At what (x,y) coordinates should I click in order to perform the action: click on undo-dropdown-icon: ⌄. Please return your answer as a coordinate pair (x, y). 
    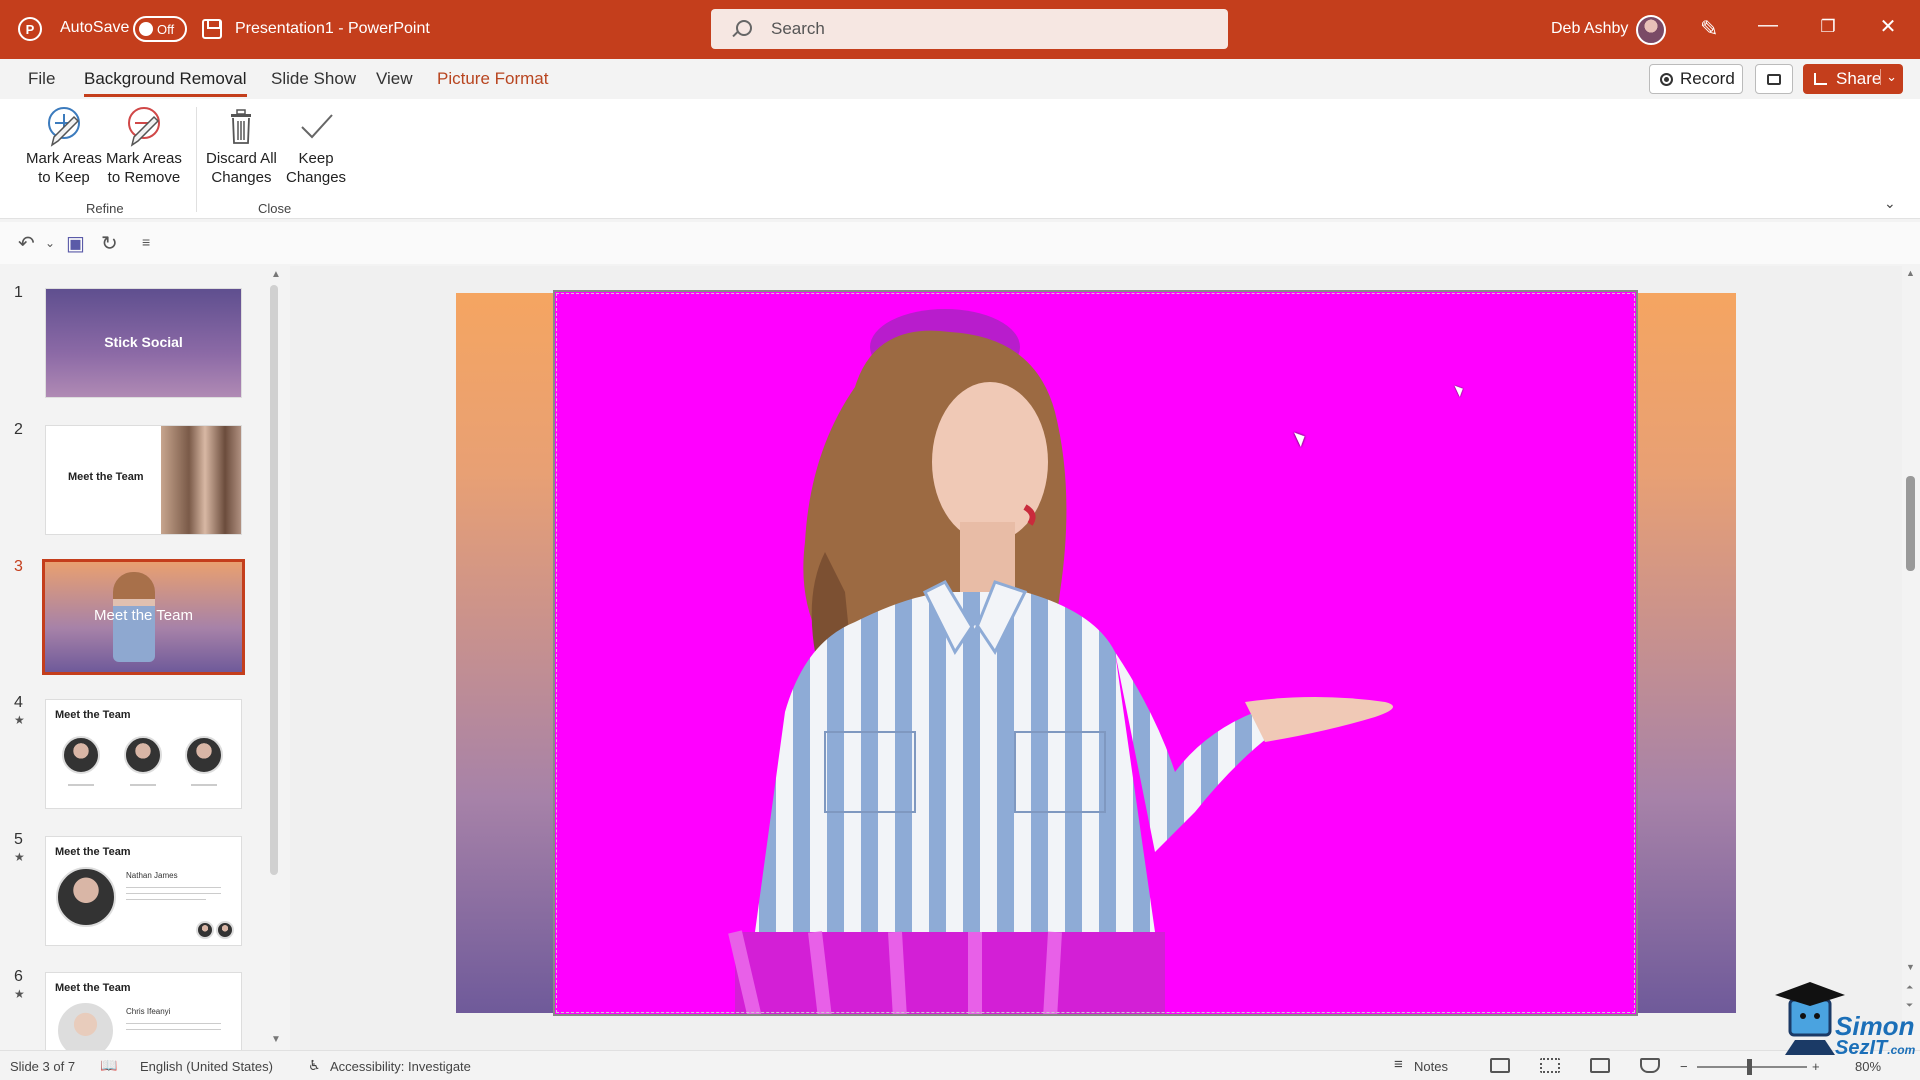
    Looking at the image, I should click on (50, 243).